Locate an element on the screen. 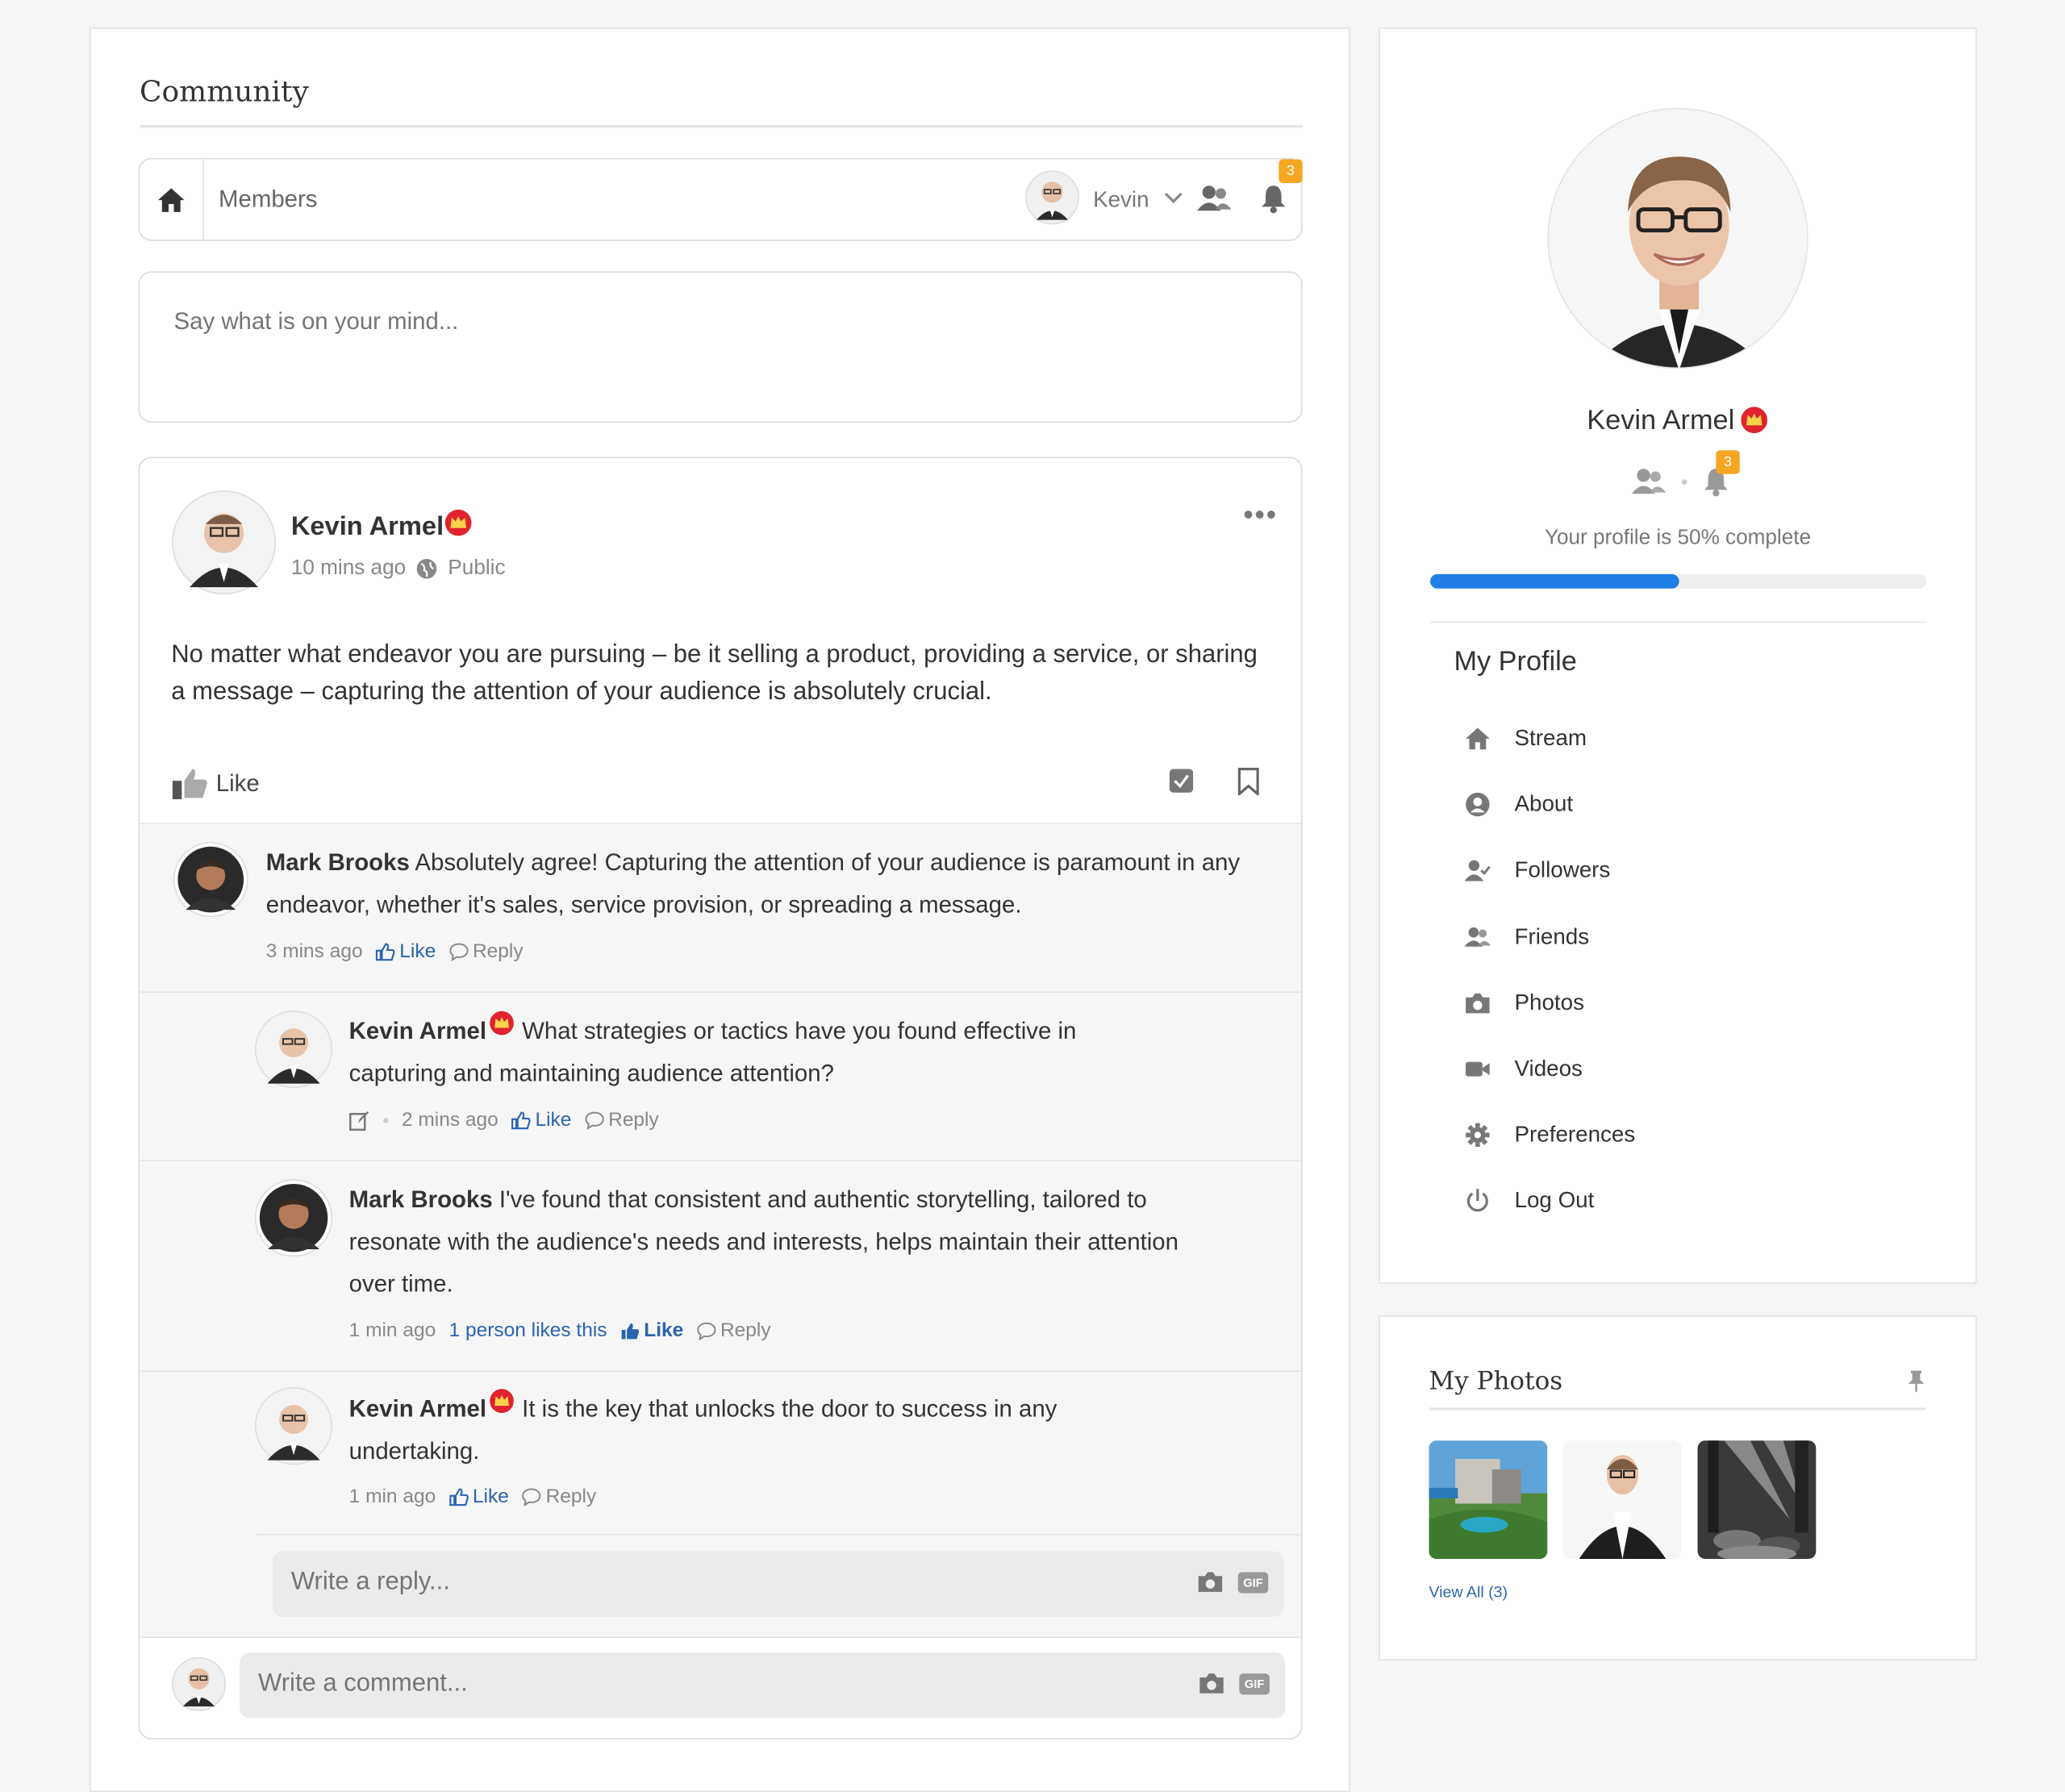 The width and height of the screenshot is (2065, 1792). reply-box: GIF is located at coordinates (778, 1584).